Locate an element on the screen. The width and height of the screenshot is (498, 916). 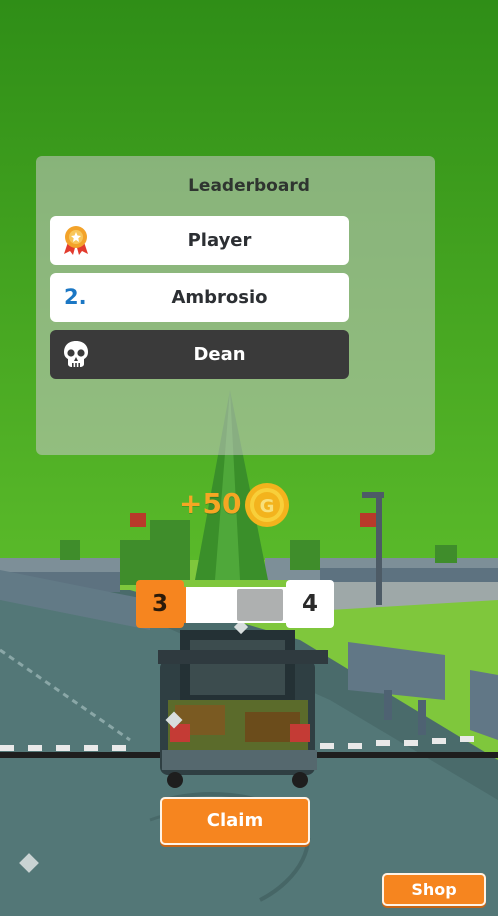
leaderboard-name: Player is located at coordinates (219, 240).